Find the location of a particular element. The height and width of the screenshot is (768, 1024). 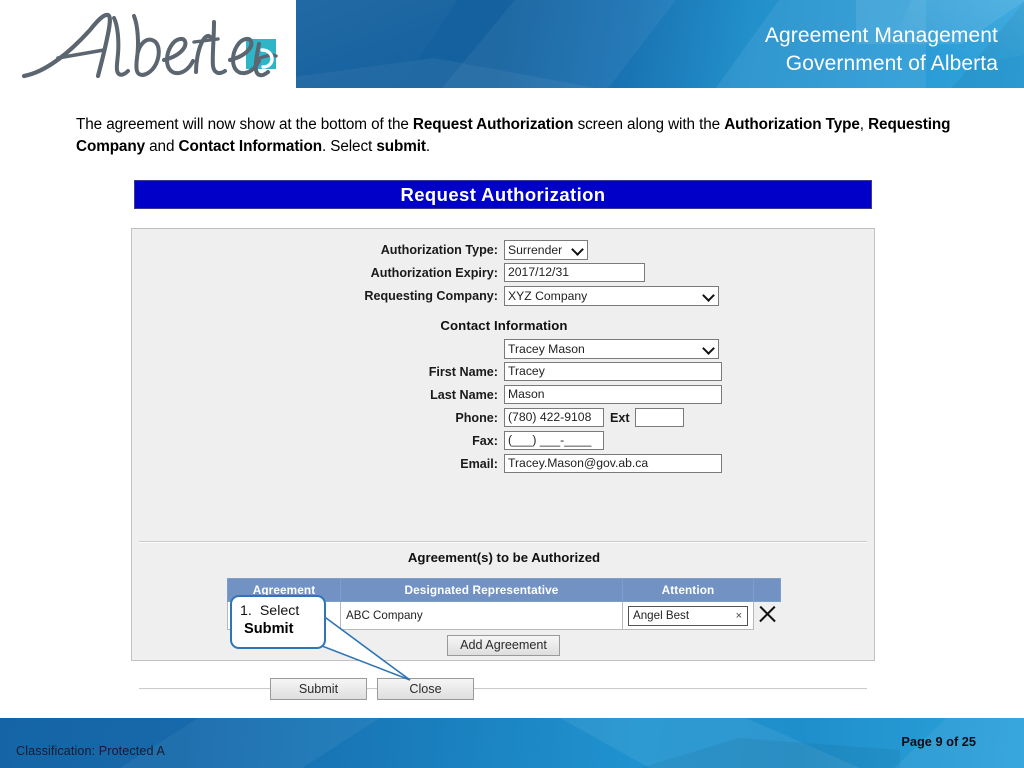

callout-line-1: 1. Select is located at coordinates (278, 611).